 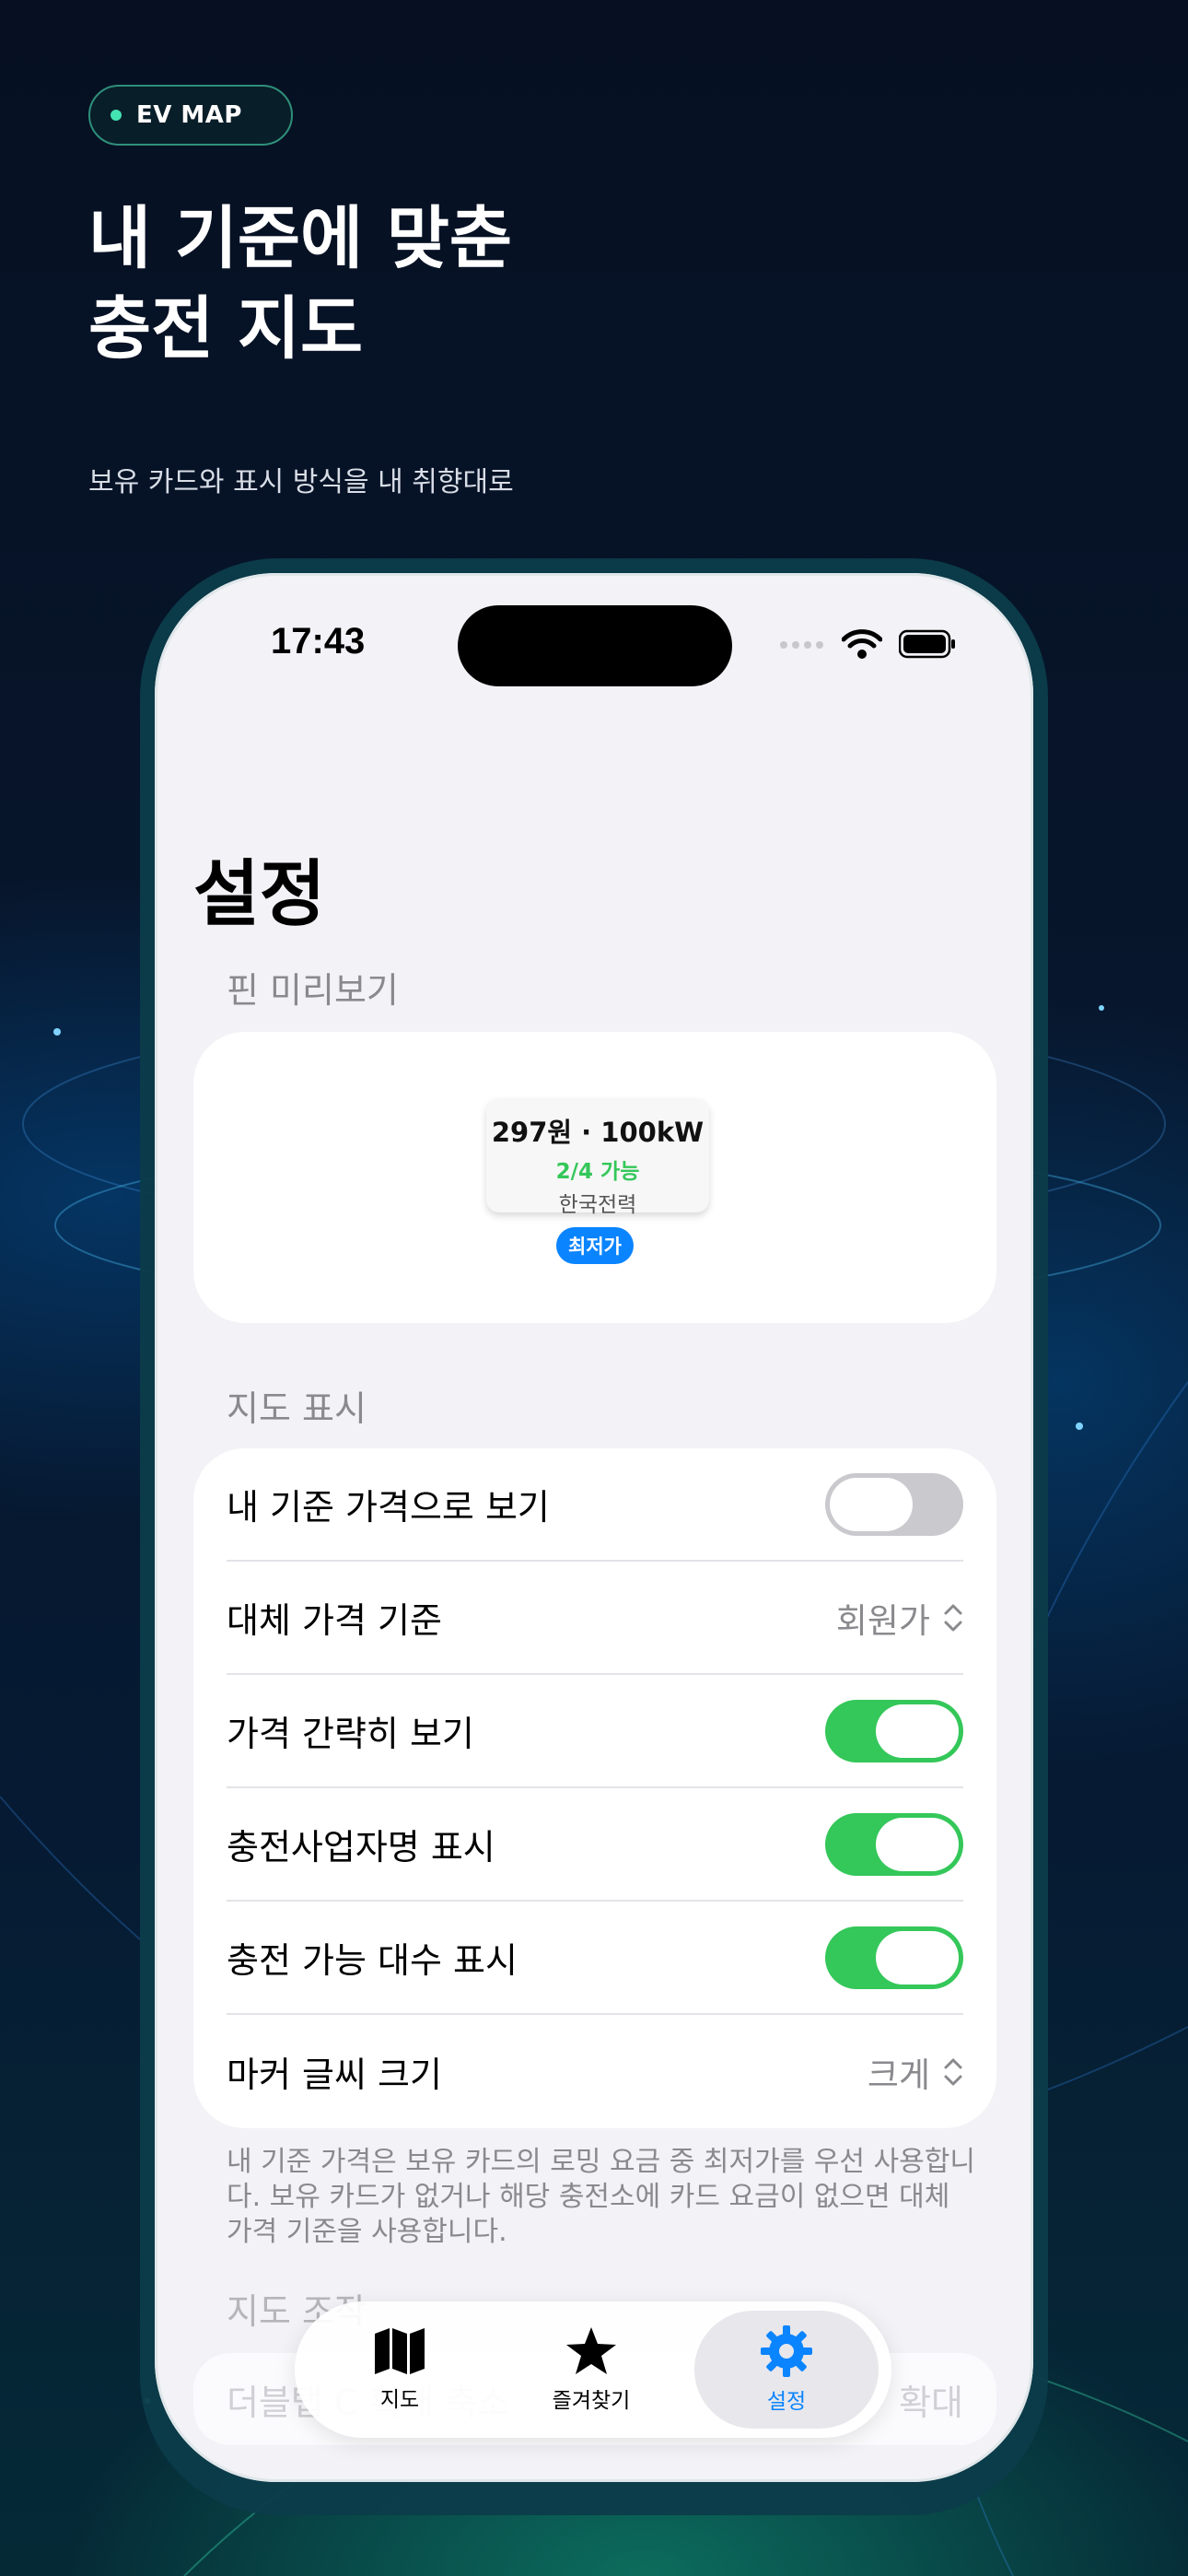 What do you see at coordinates (595, 1732) in the screenshot?
I see `setting-row-compact-price: 가격 간략히 보기` at bounding box center [595, 1732].